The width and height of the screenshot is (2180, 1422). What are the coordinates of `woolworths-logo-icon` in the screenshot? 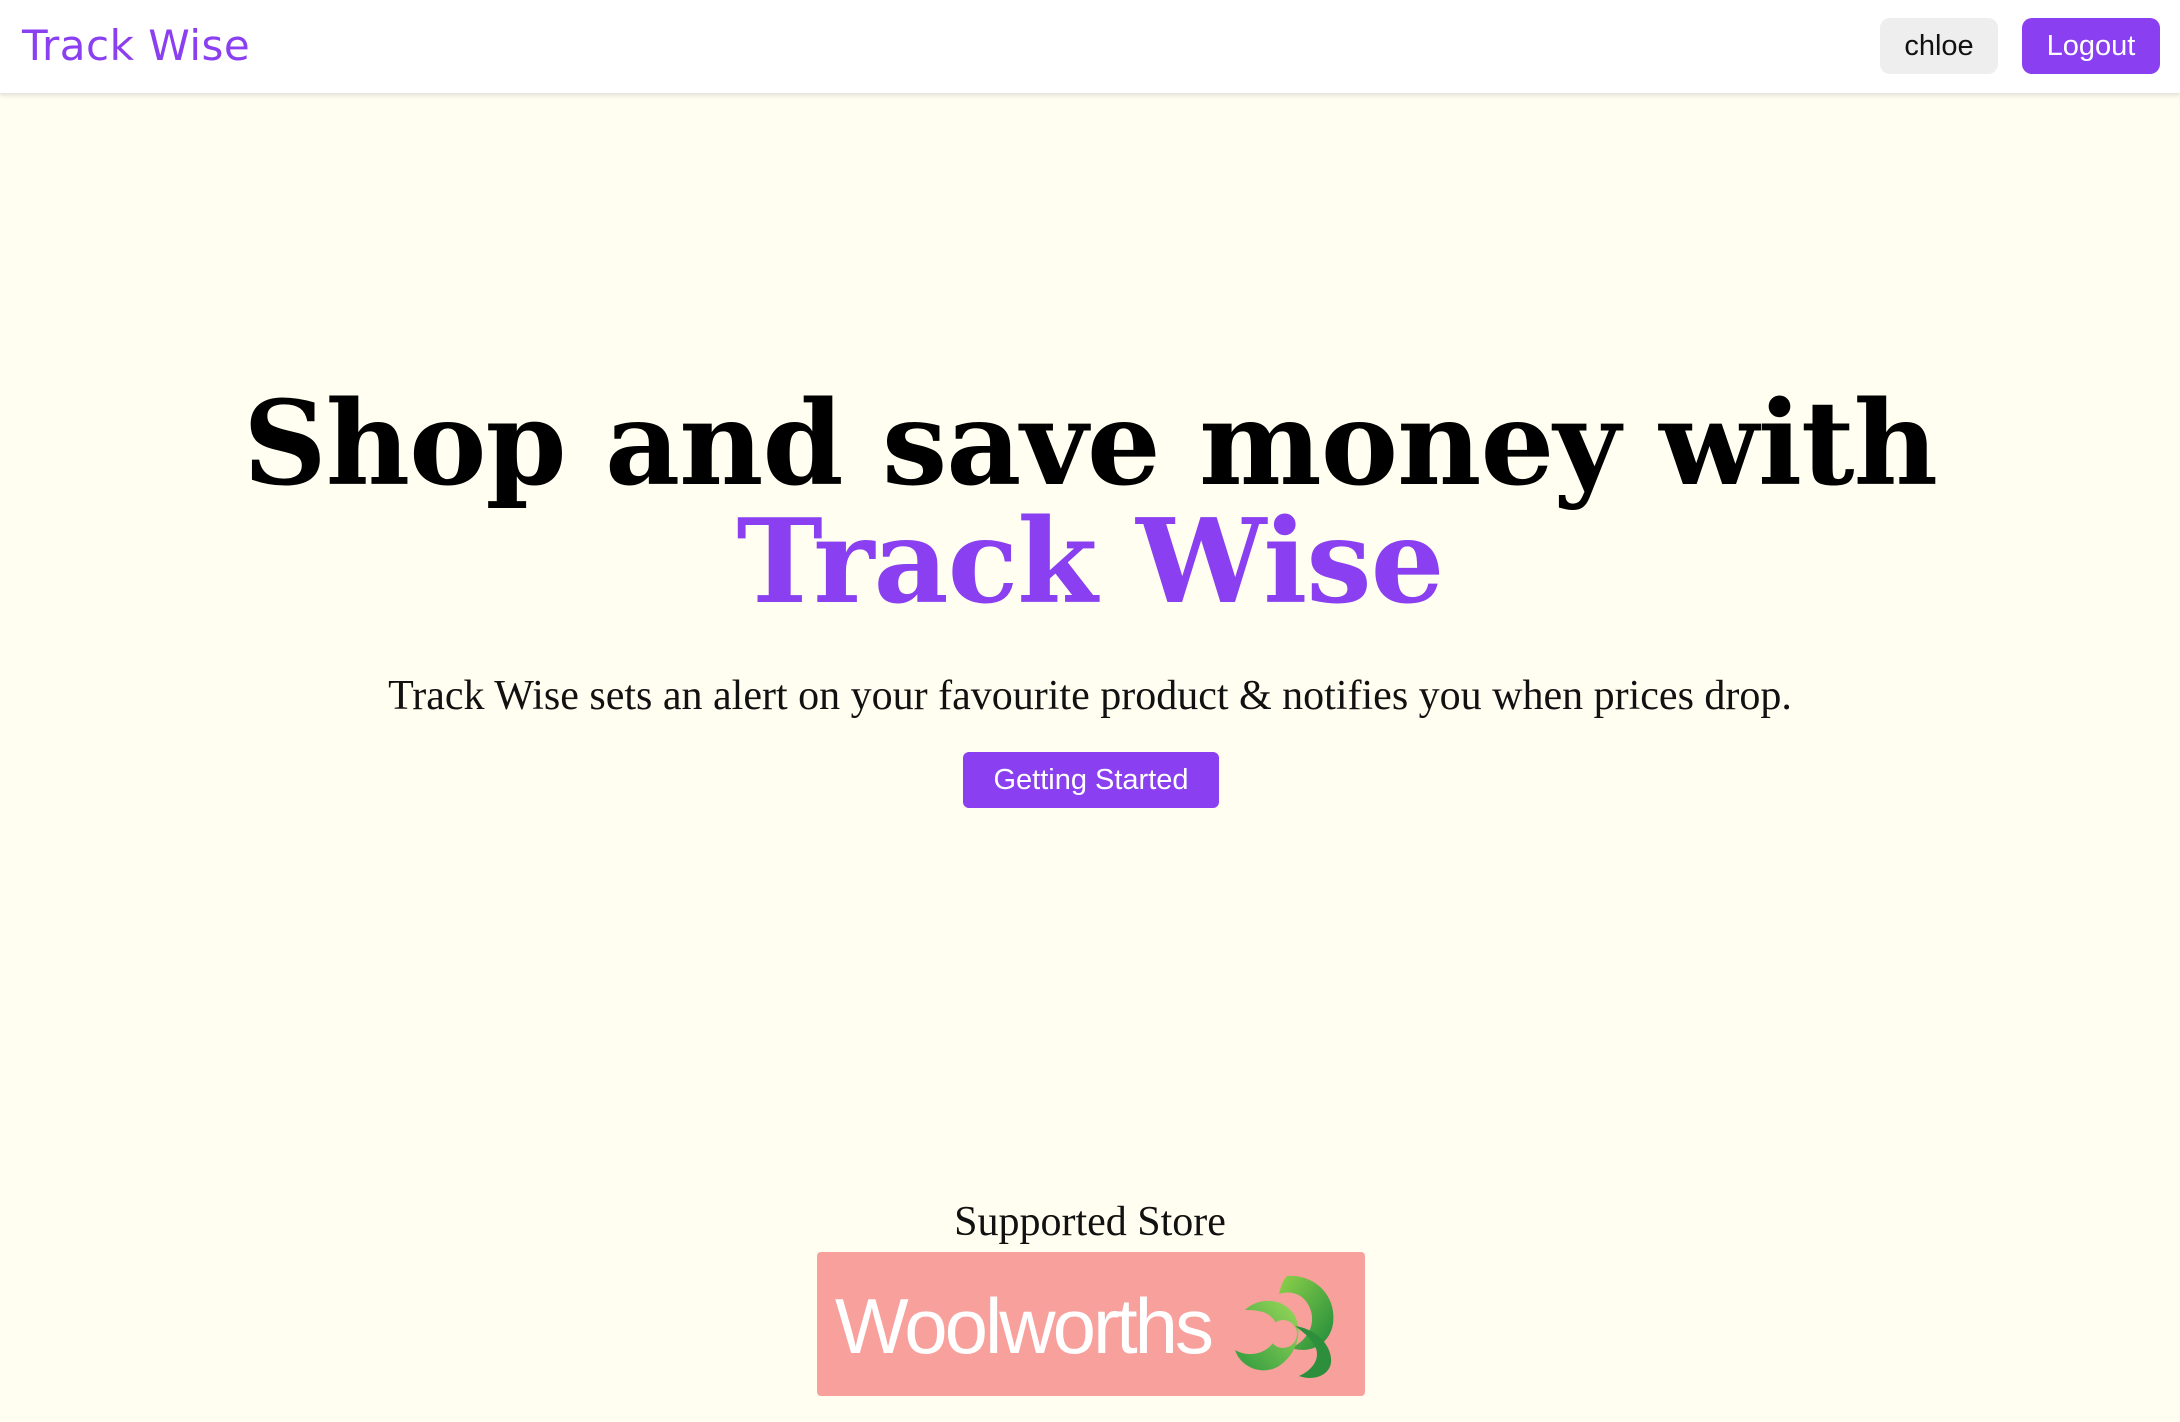 It's located at (1284, 1326).